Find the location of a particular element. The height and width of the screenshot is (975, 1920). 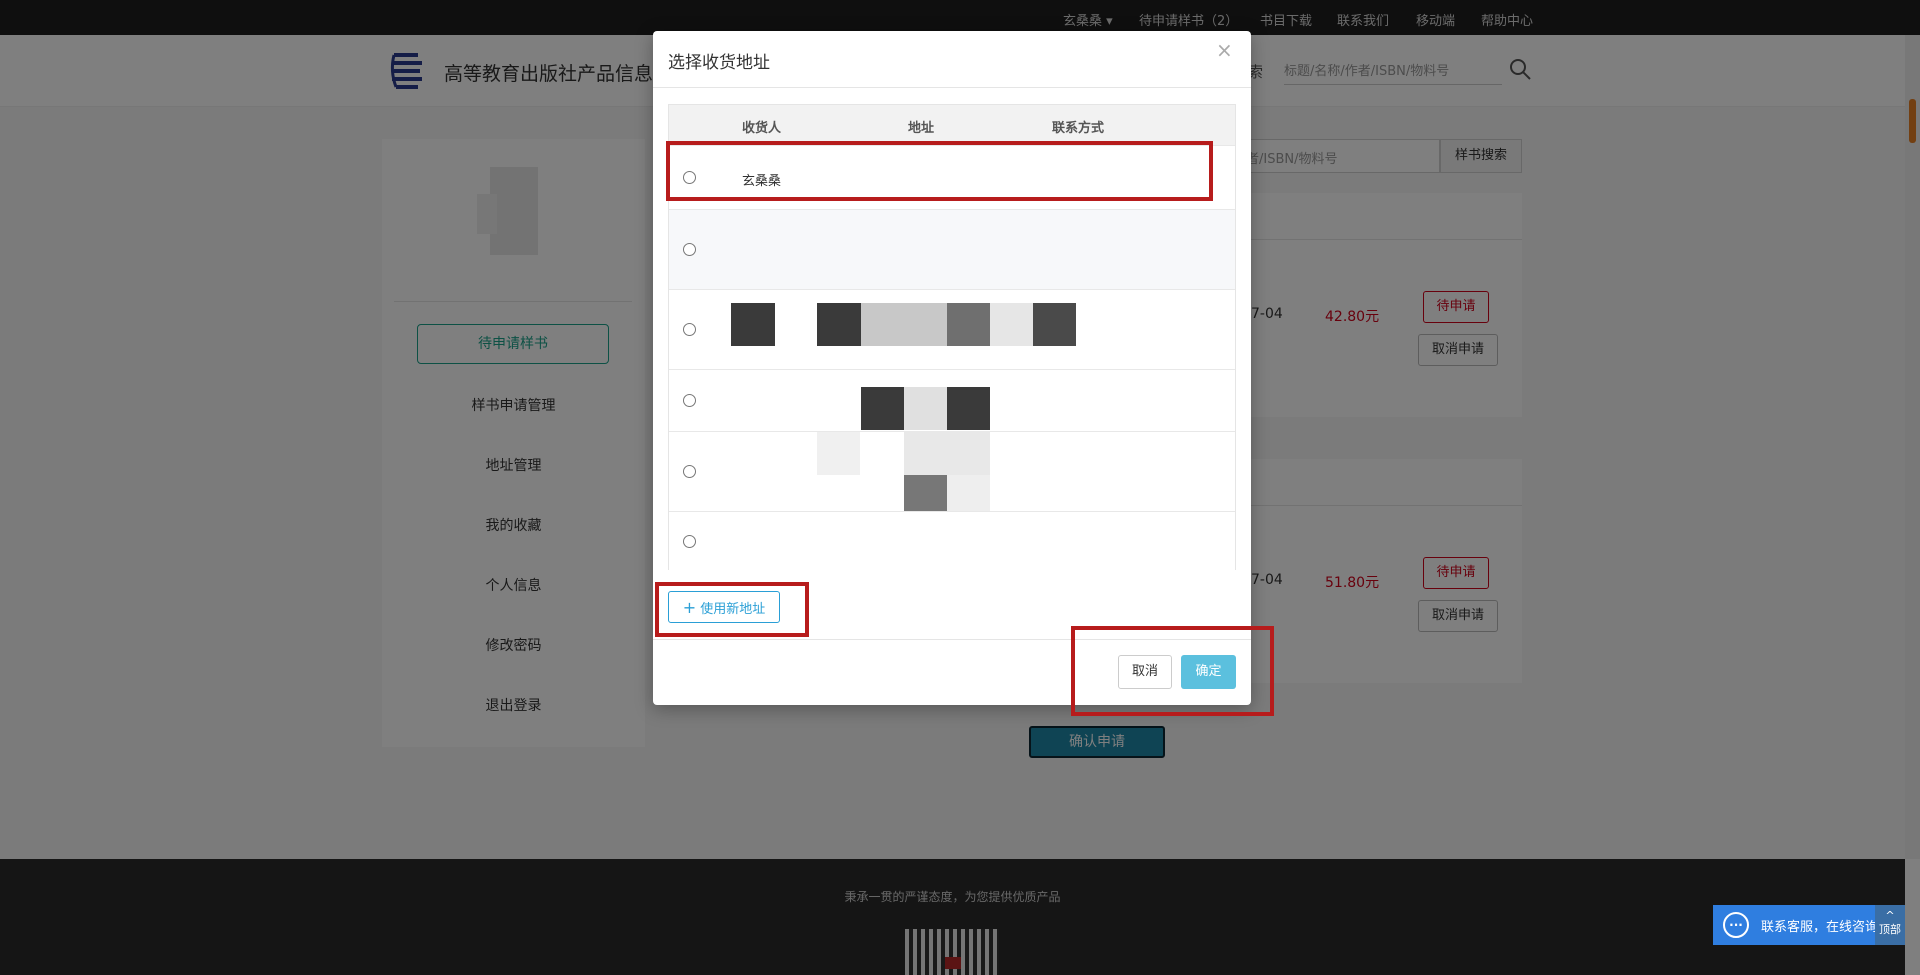

customer-service-chat: ··· 联系客服，在线咨询 is located at coordinates (1801, 925).